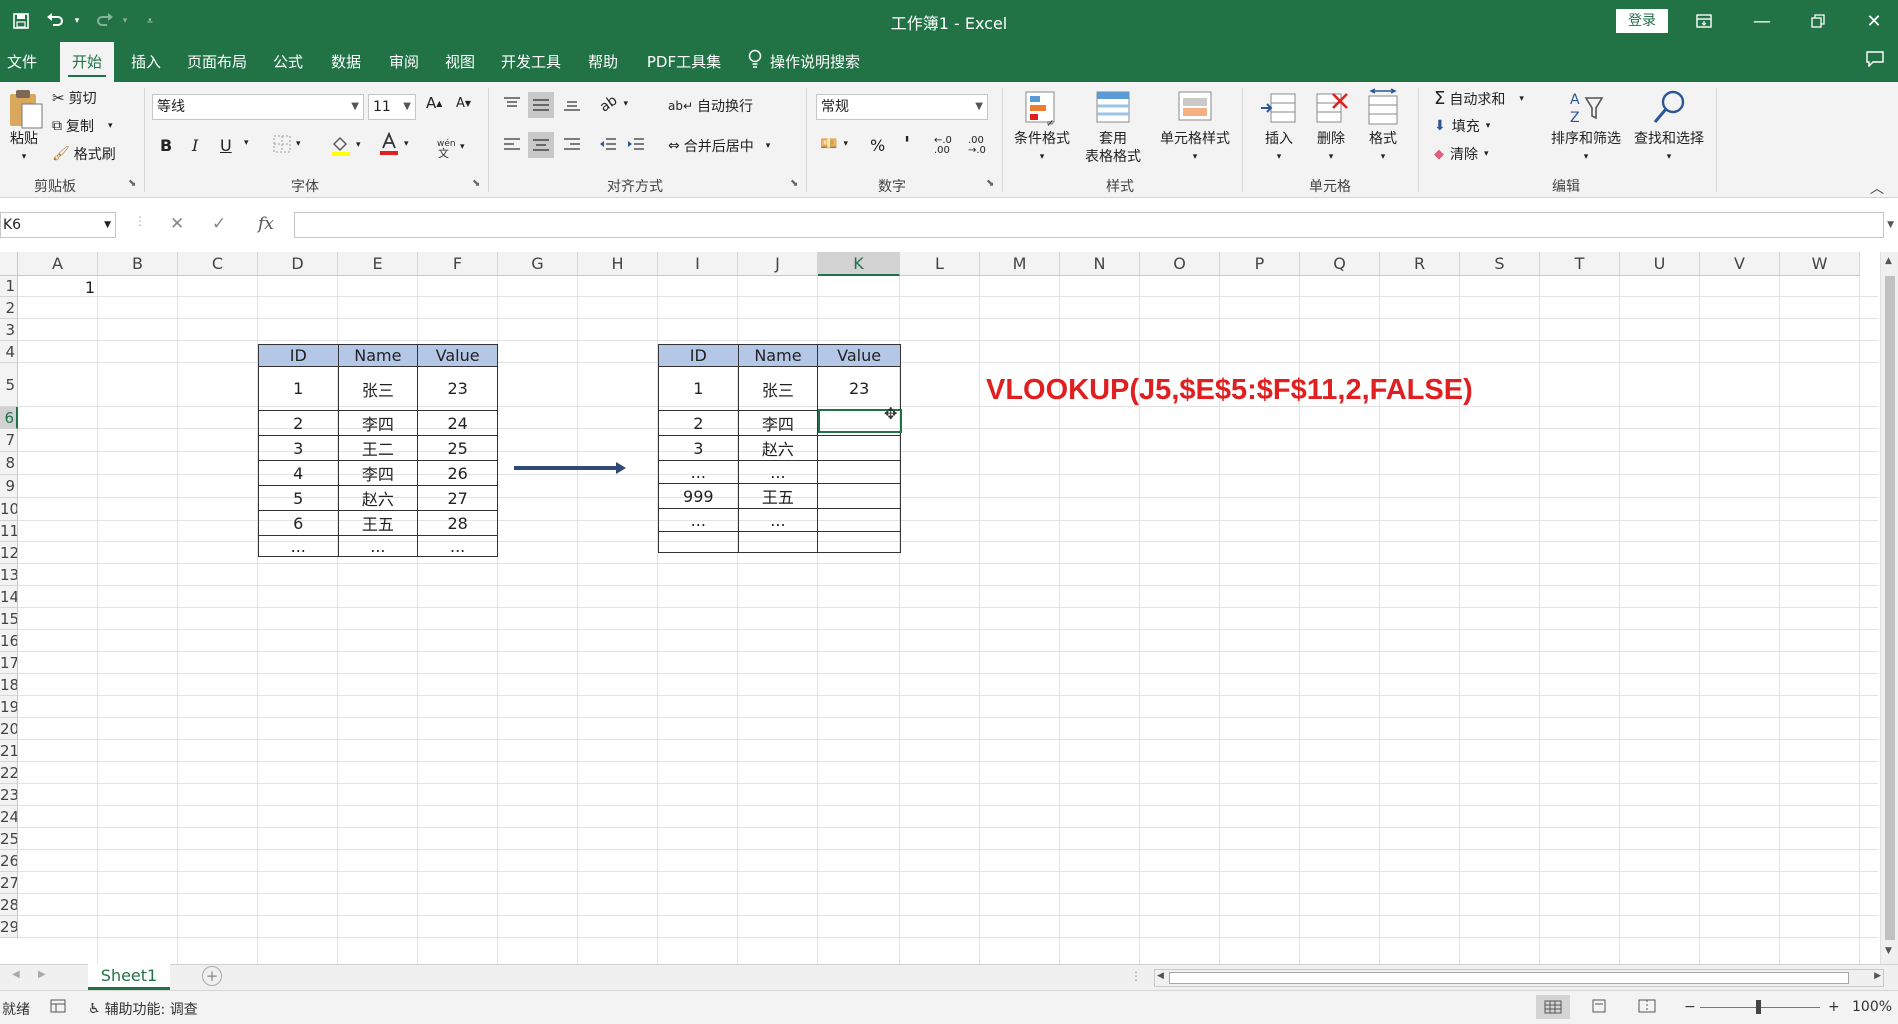 This screenshot has width=1898, height=1024. I want to click on font-color-button: ▾, so click(393, 144).